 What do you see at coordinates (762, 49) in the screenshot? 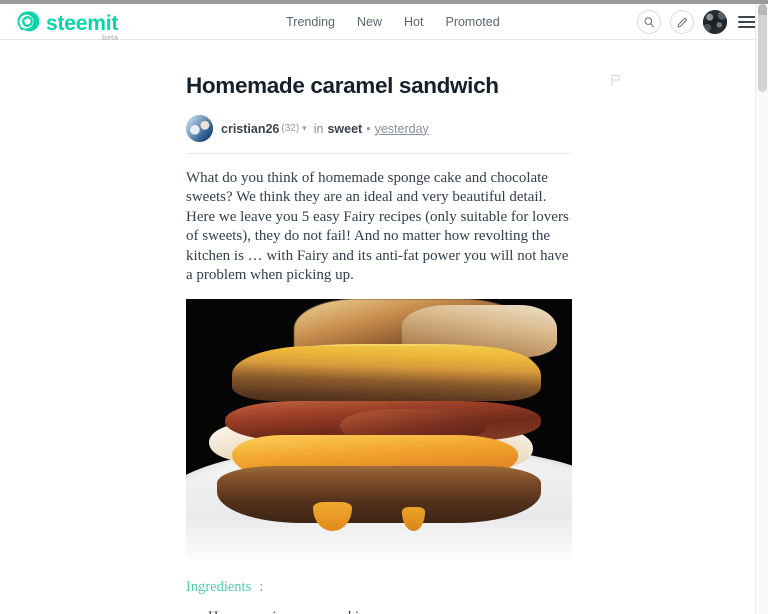
I see `scrollbar-thumb` at bounding box center [762, 49].